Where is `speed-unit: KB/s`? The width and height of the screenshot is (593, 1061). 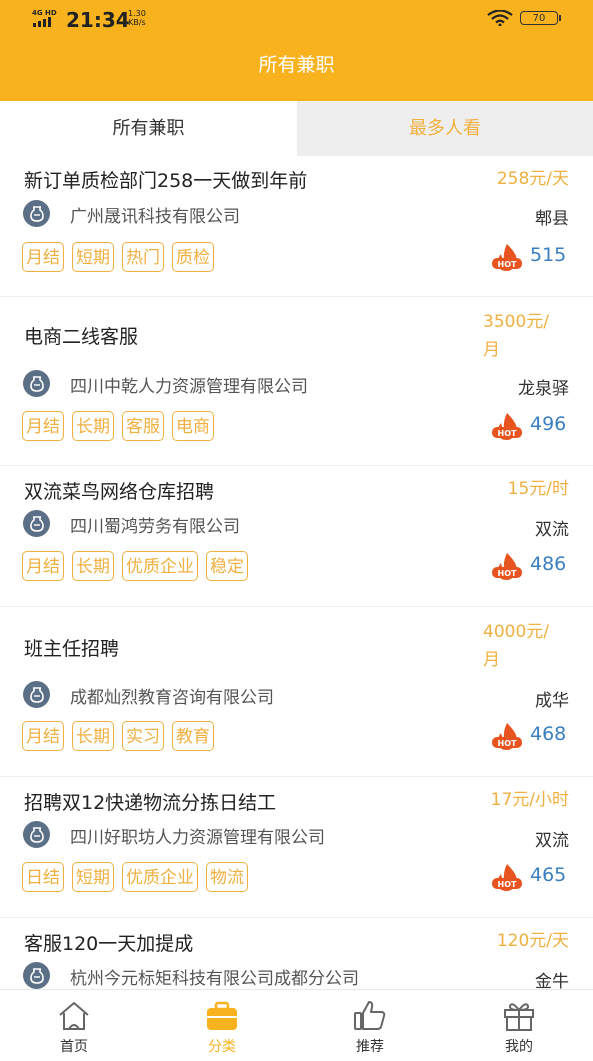 speed-unit: KB/s is located at coordinates (137, 22).